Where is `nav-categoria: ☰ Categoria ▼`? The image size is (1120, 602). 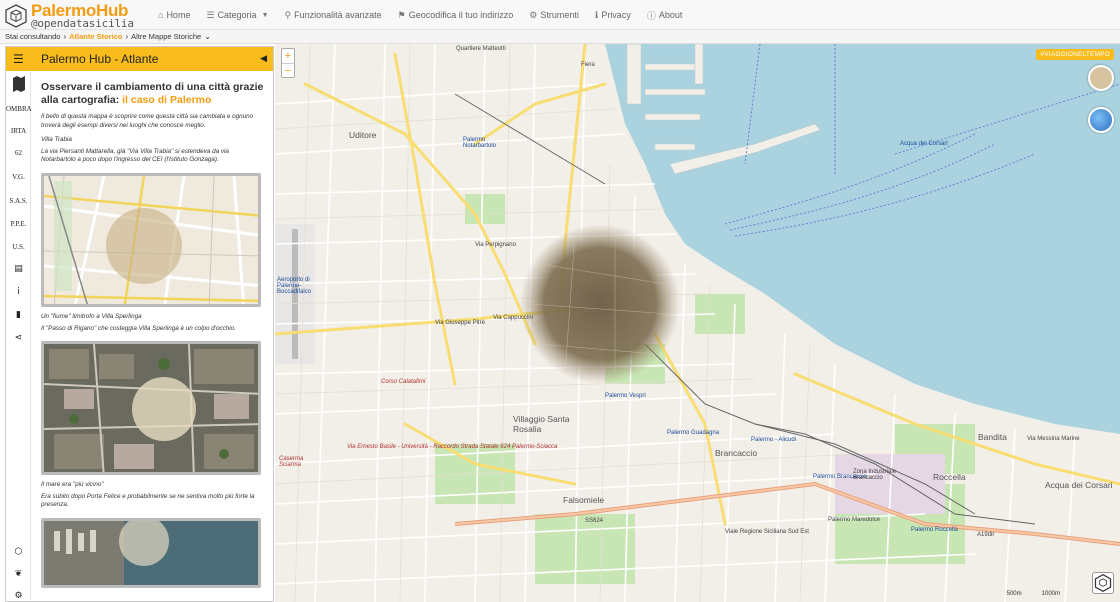
nav-categoria: ☰ Categoria ▼ is located at coordinates (237, 15).